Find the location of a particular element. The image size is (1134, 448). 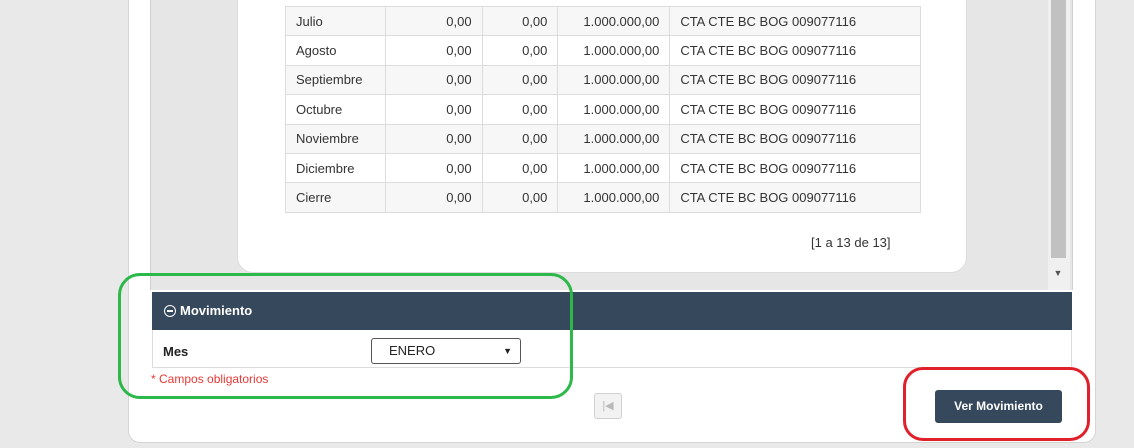

cell-month: Octubre is located at coordinates (335, 109).